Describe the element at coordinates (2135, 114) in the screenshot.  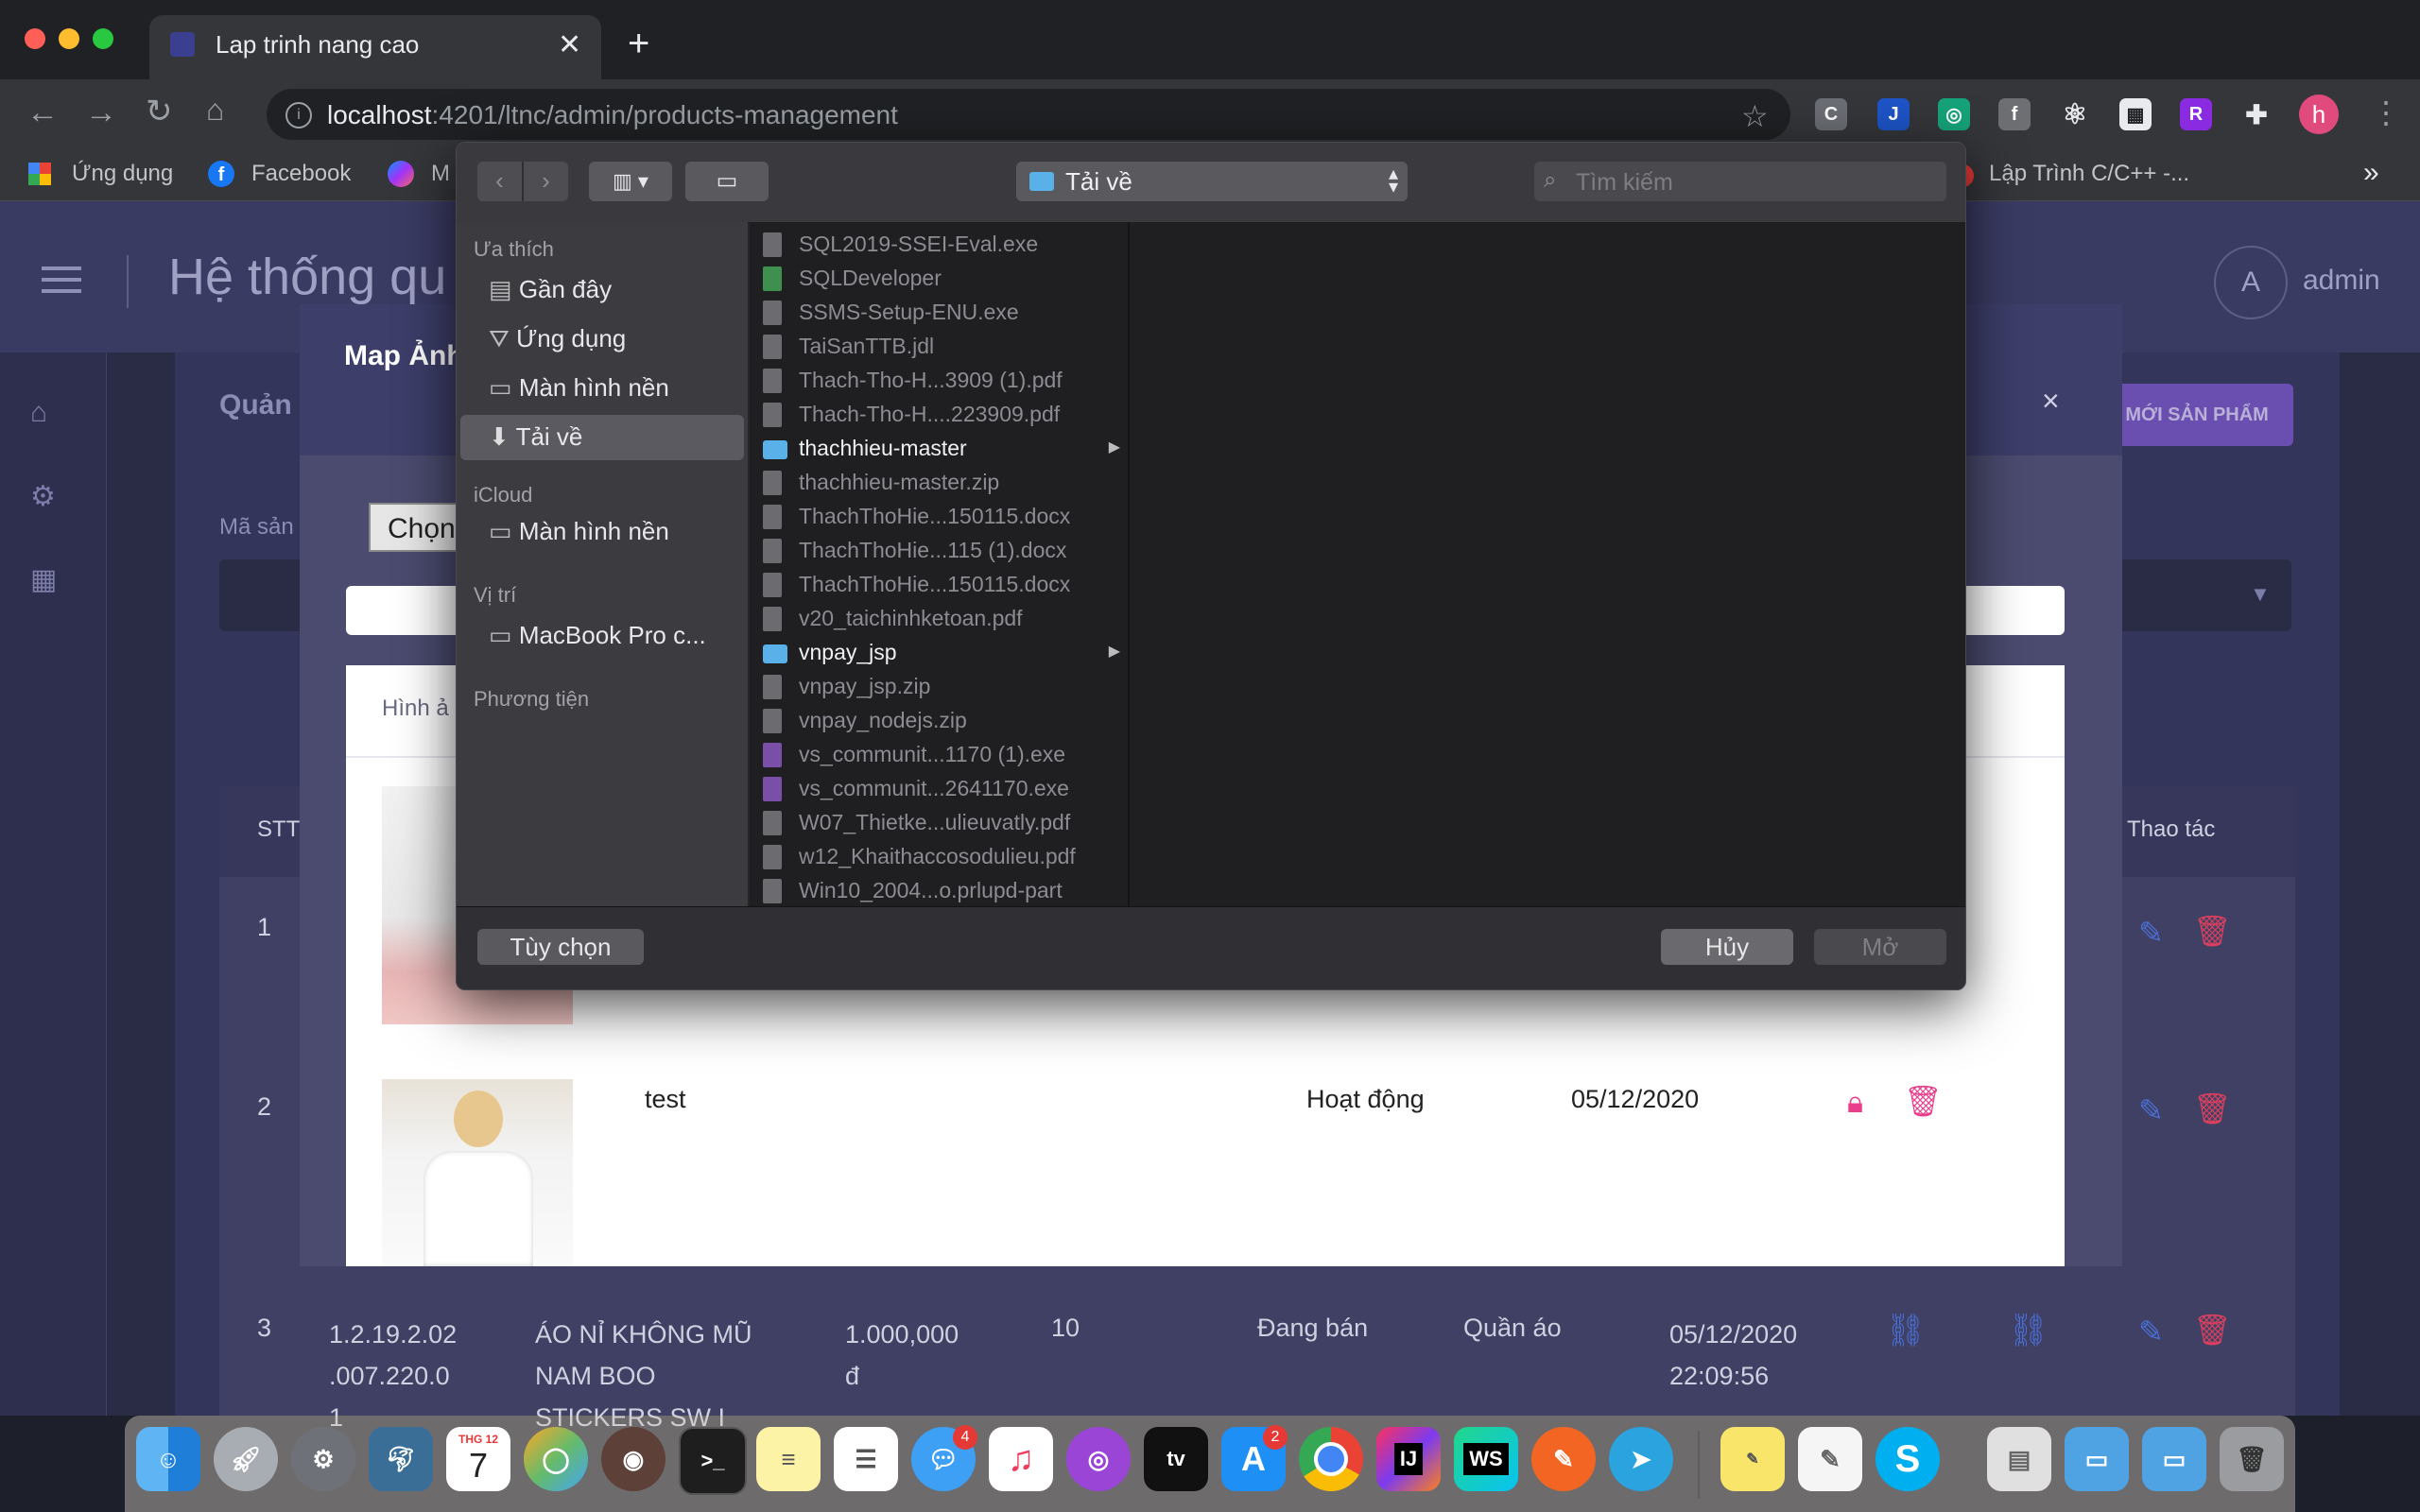
I see `qr-code-icon: ▦` at that location.